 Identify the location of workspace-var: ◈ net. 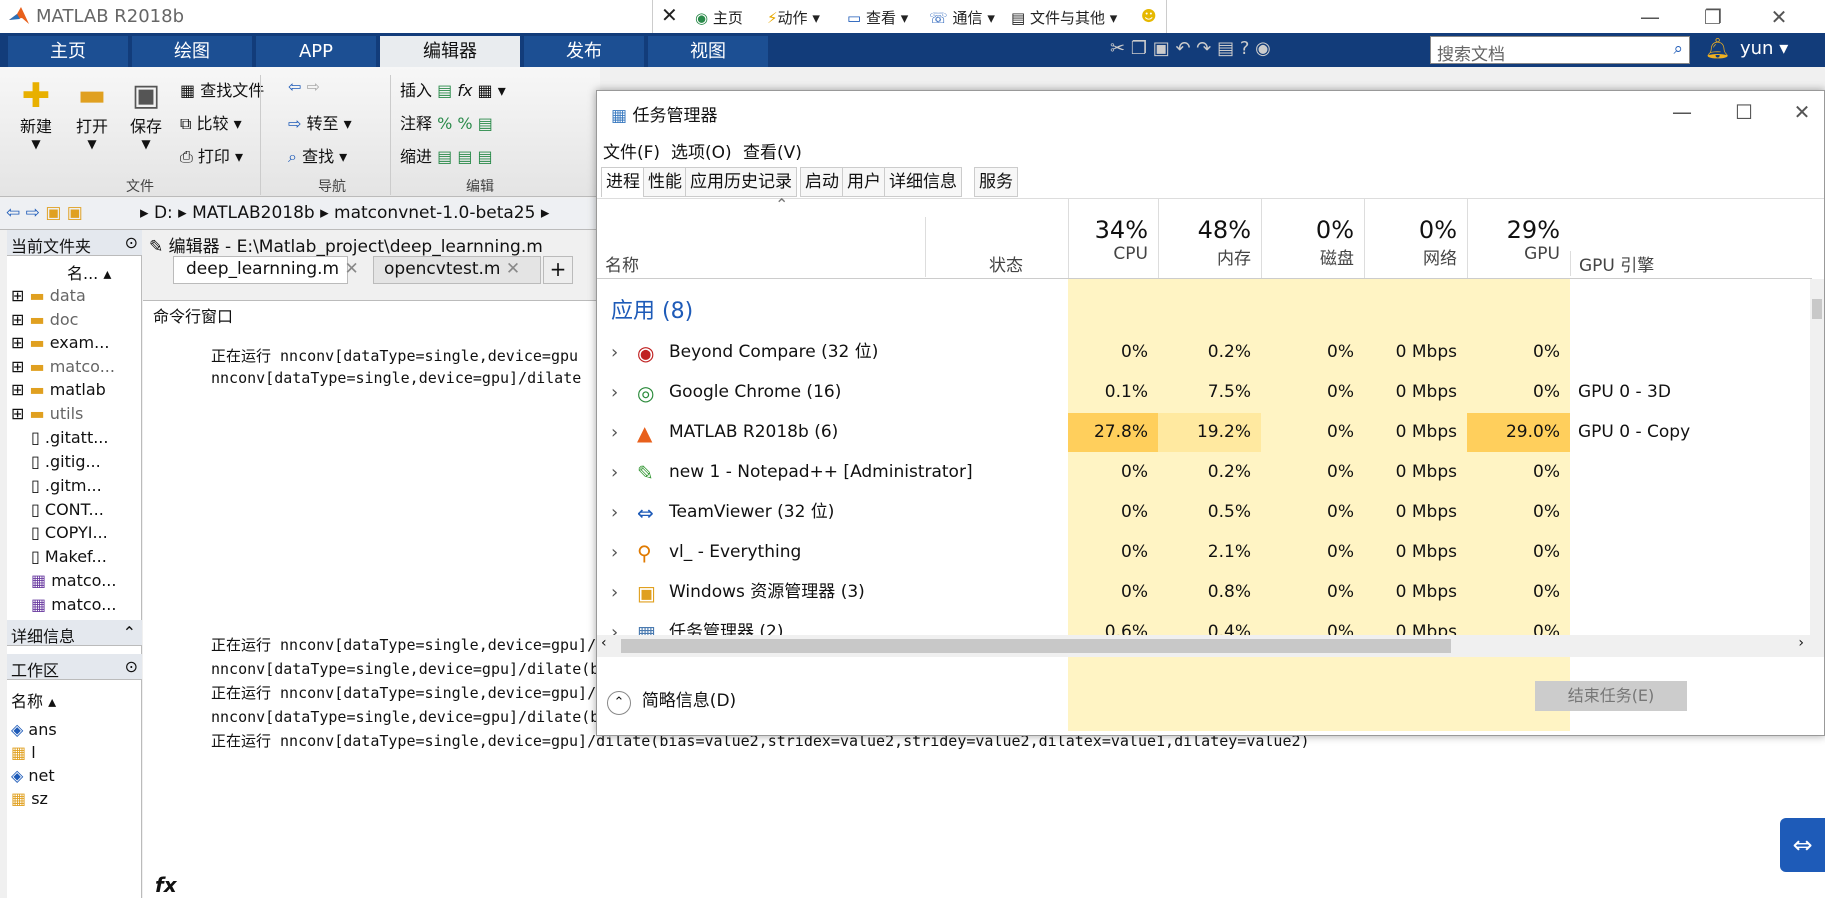
(33, 775).